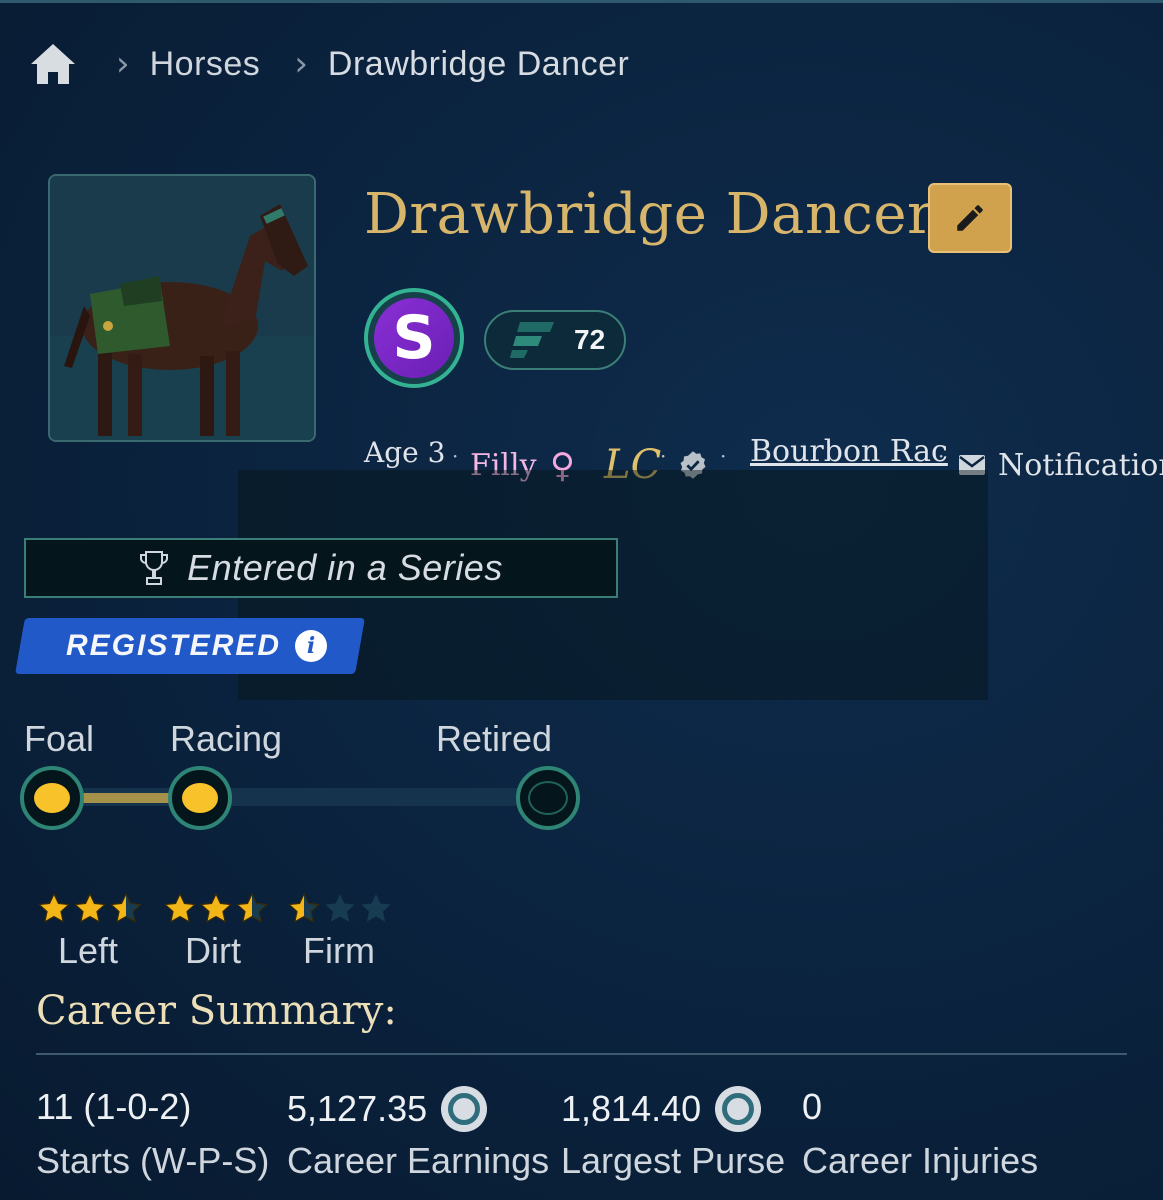 This screenshot has height=1200, width=1163. I want to click on pencil-icon, so click(970, 218).